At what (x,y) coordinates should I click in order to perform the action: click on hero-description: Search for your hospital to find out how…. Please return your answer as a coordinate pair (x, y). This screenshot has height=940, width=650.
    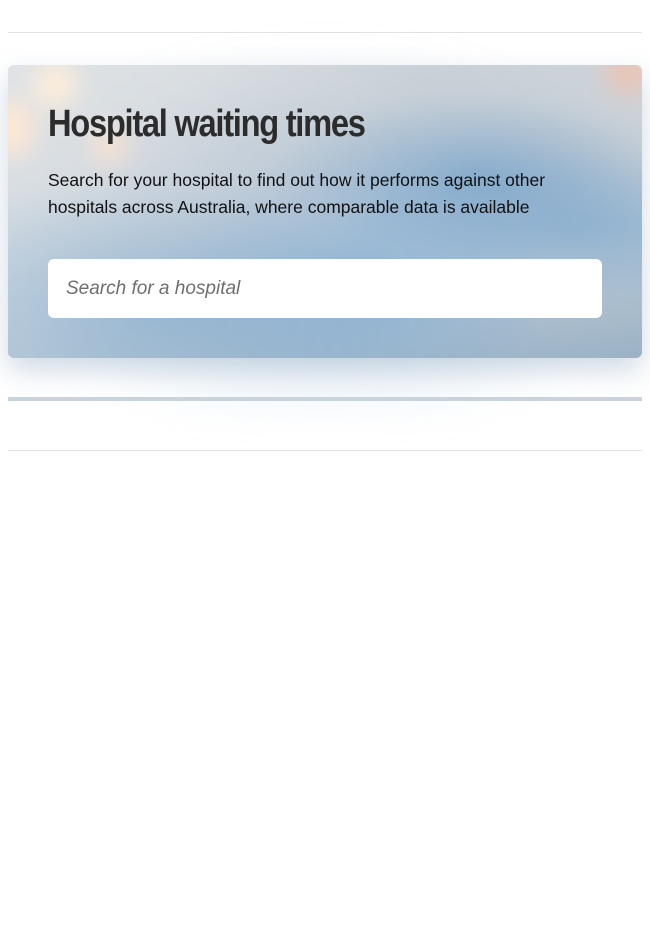
    Looking at the image, I should click on (297, 193).